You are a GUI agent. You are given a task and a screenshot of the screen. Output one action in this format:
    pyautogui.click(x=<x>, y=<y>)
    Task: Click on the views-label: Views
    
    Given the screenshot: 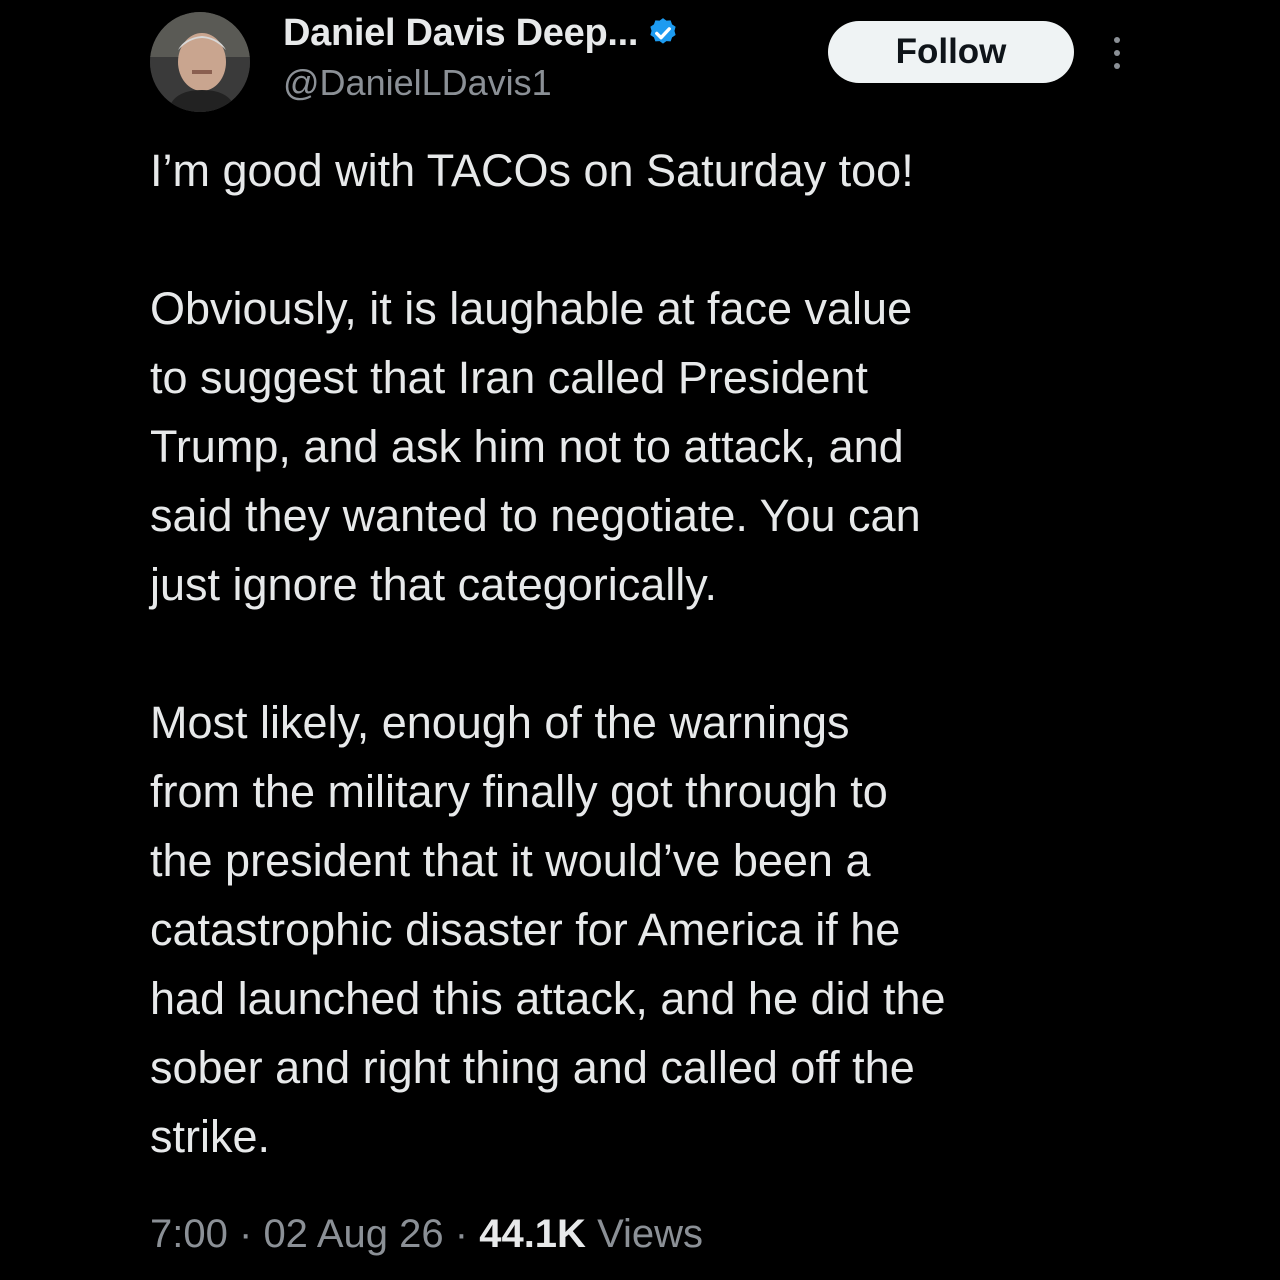 What is the action you would take?
    pyautogui.click(x=650, y=1234)
    